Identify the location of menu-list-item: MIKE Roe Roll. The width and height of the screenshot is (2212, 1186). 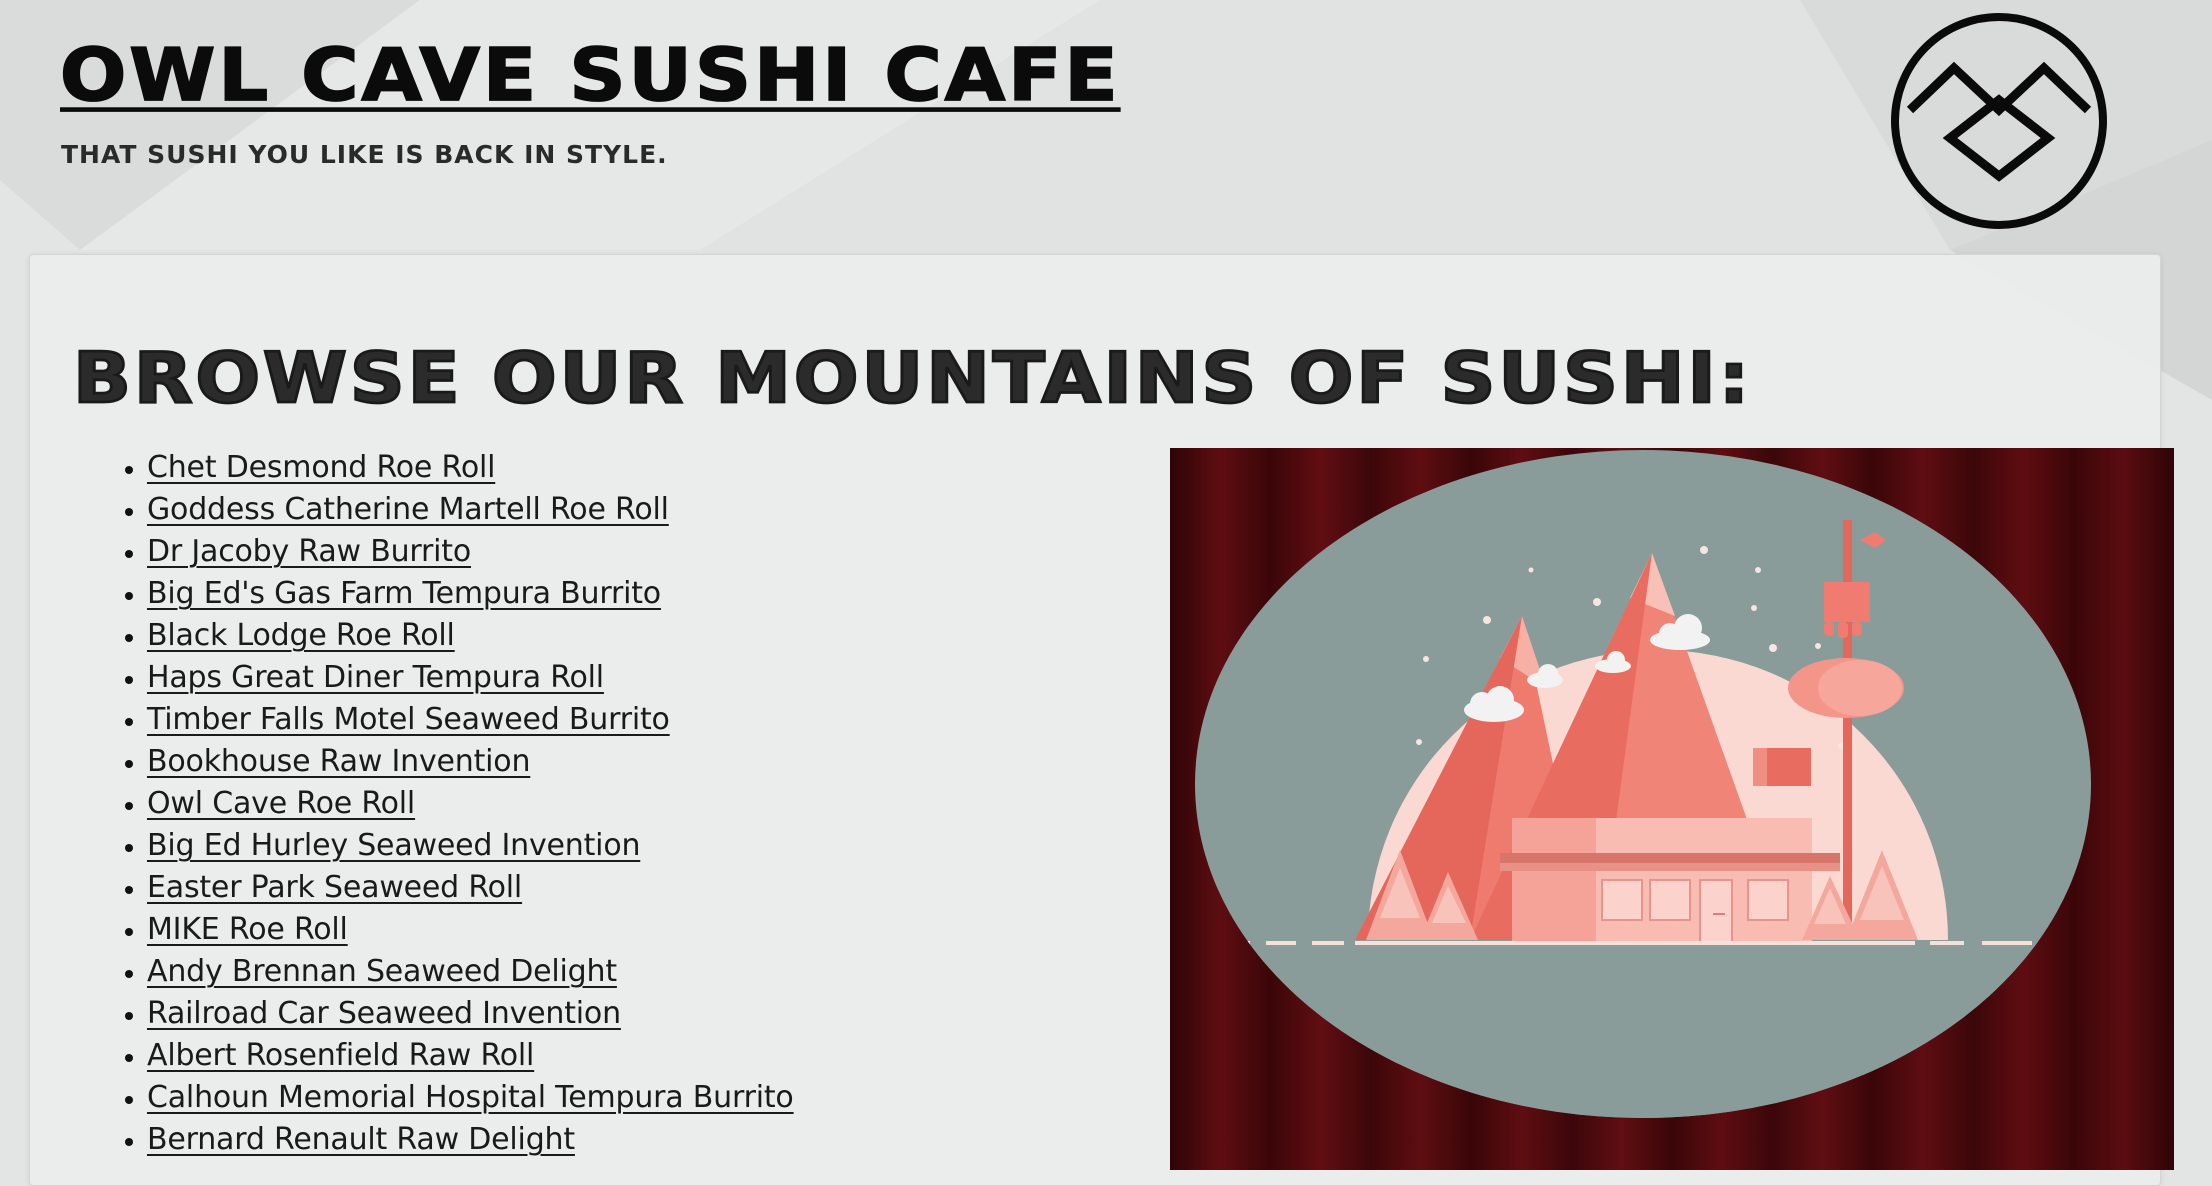
(470, 930).